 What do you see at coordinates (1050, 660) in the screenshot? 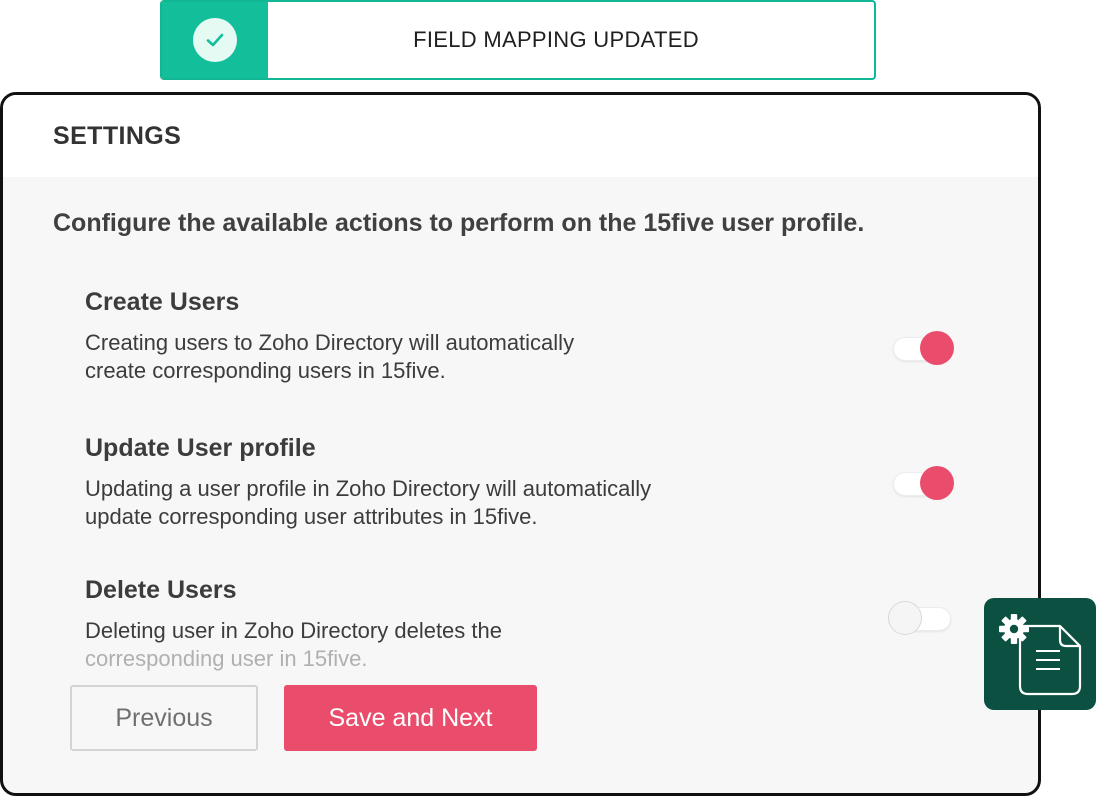
I see `document-icon` at bounding box center [1050, 660].